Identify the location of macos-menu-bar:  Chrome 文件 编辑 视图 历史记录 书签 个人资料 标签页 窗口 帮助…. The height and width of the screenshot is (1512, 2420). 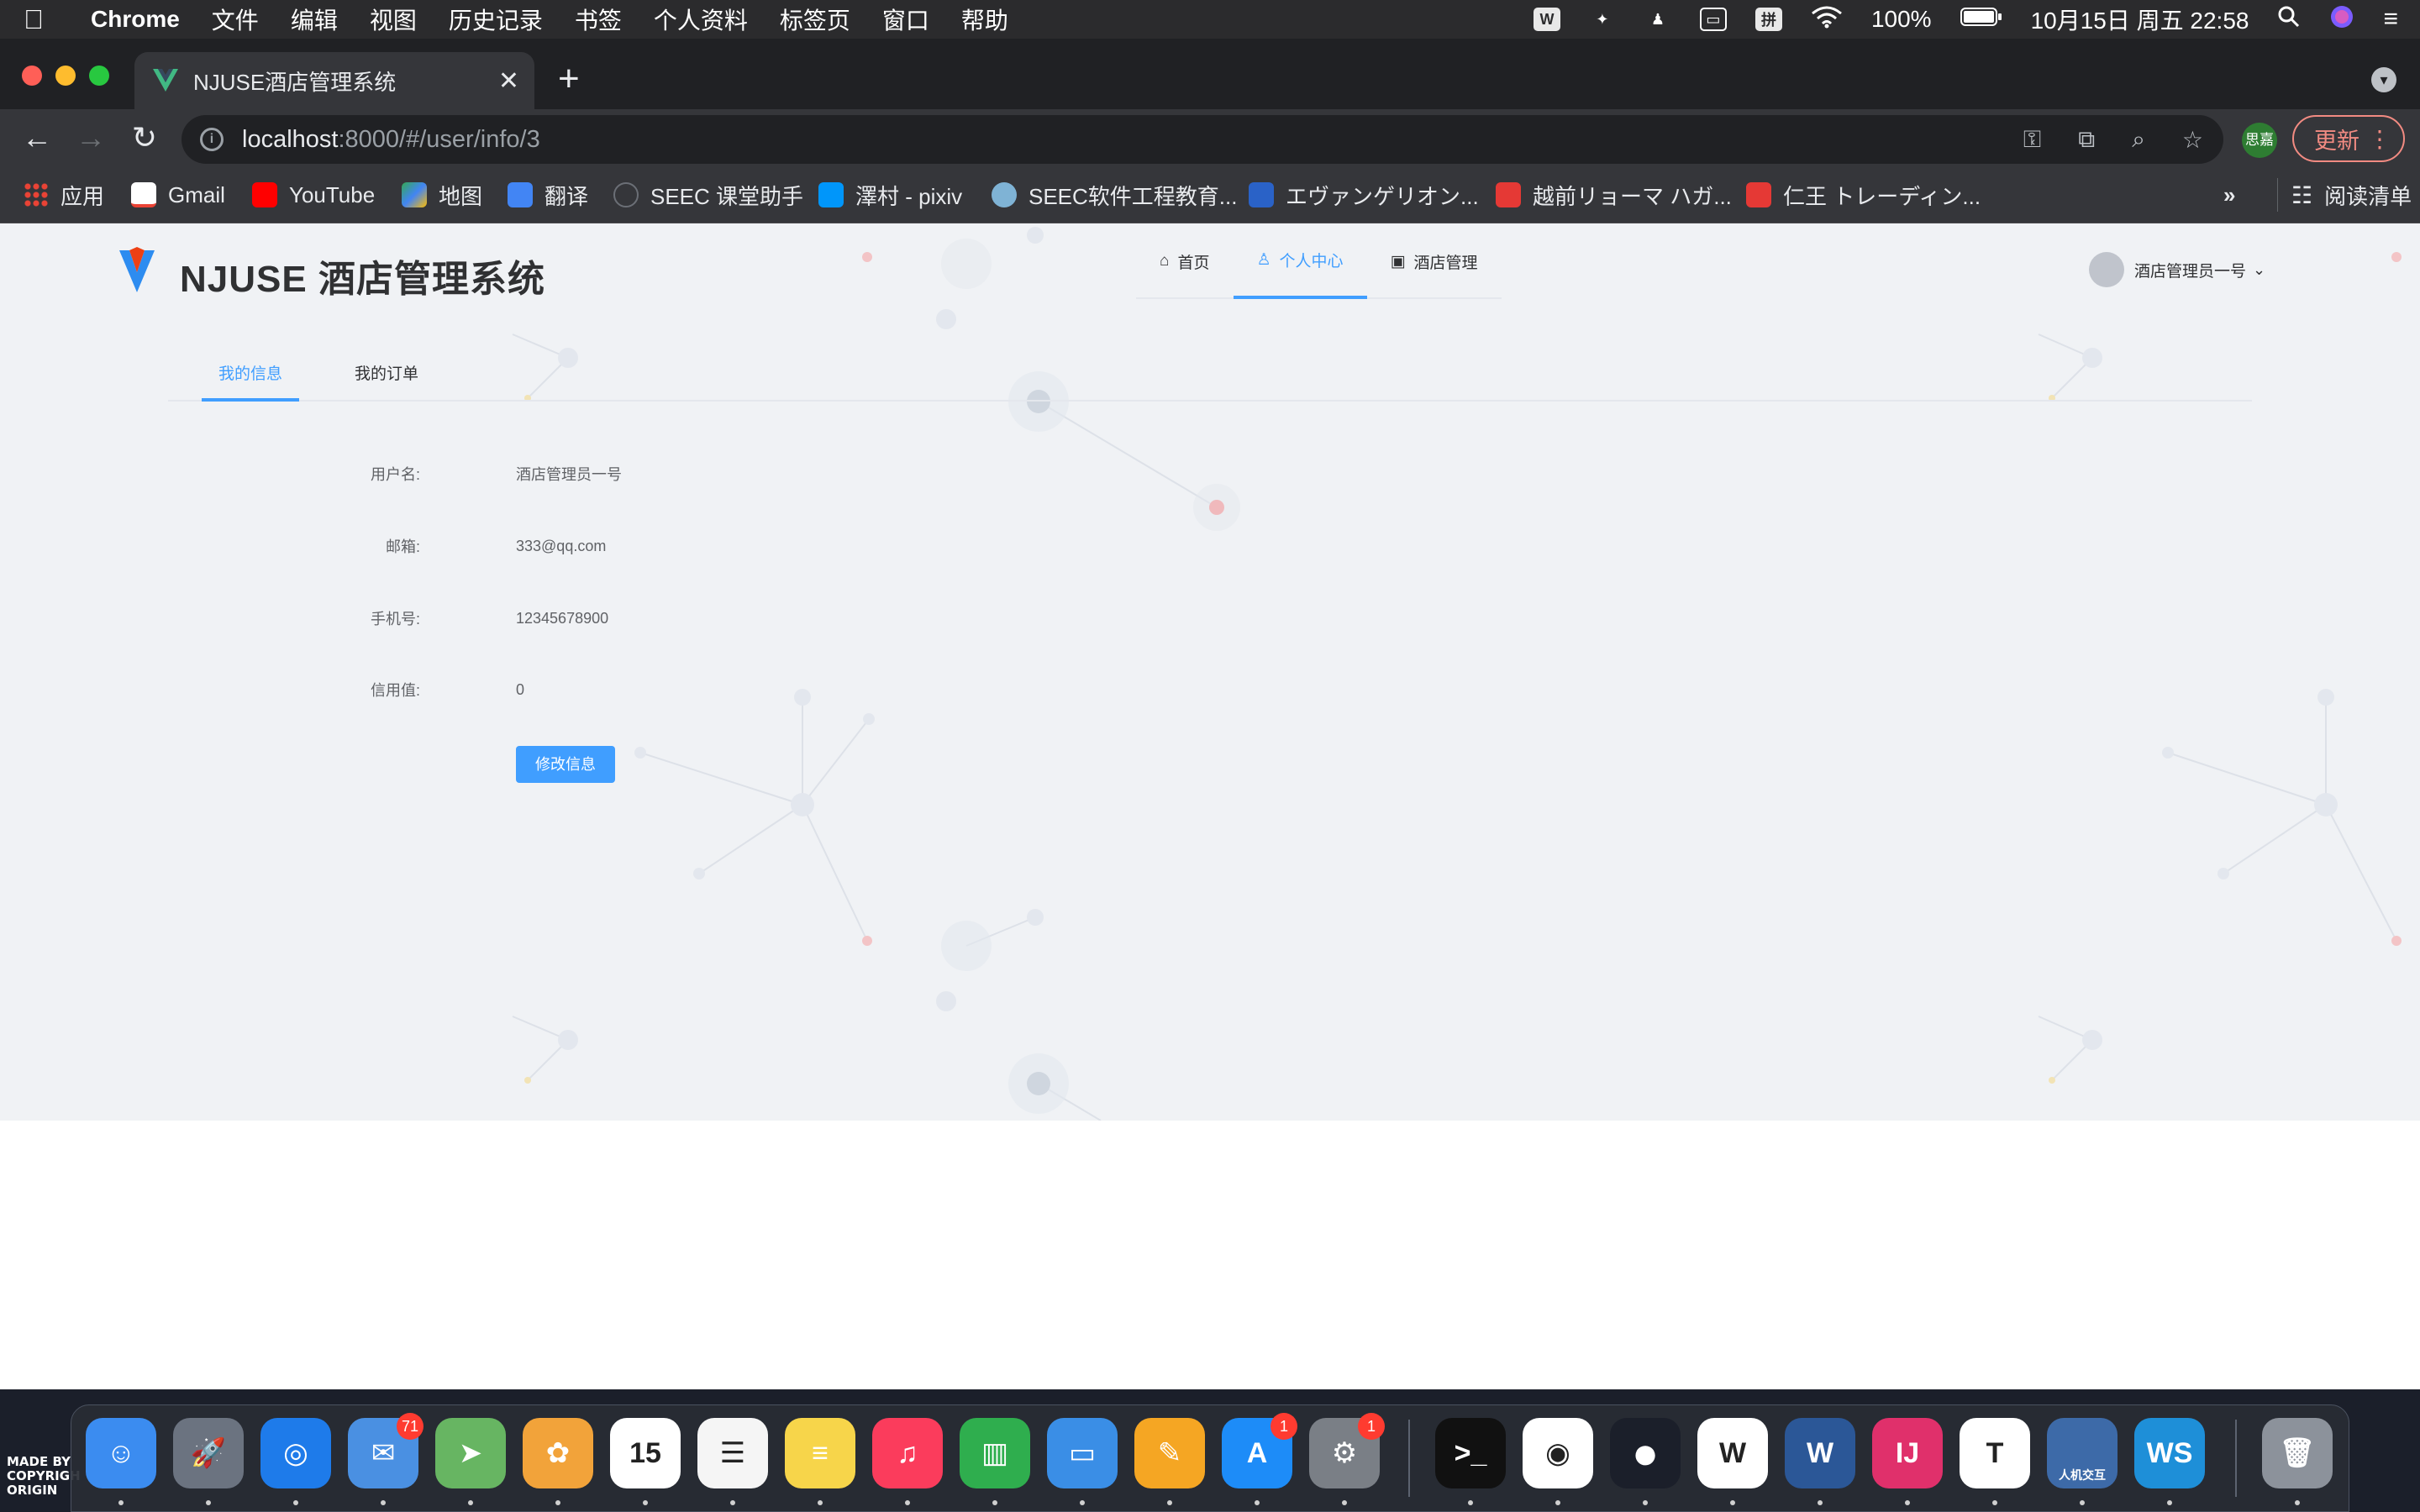
(1210, 19).